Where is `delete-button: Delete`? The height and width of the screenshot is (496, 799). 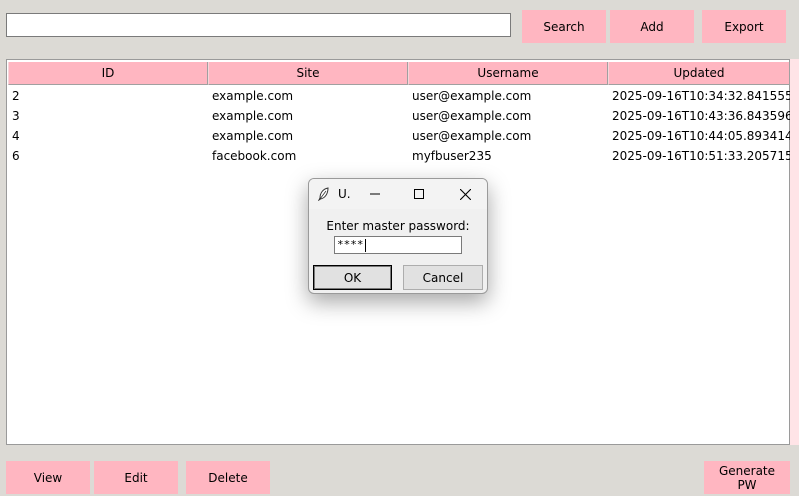
delete-button: Delete is located at coordinates (228, 477).